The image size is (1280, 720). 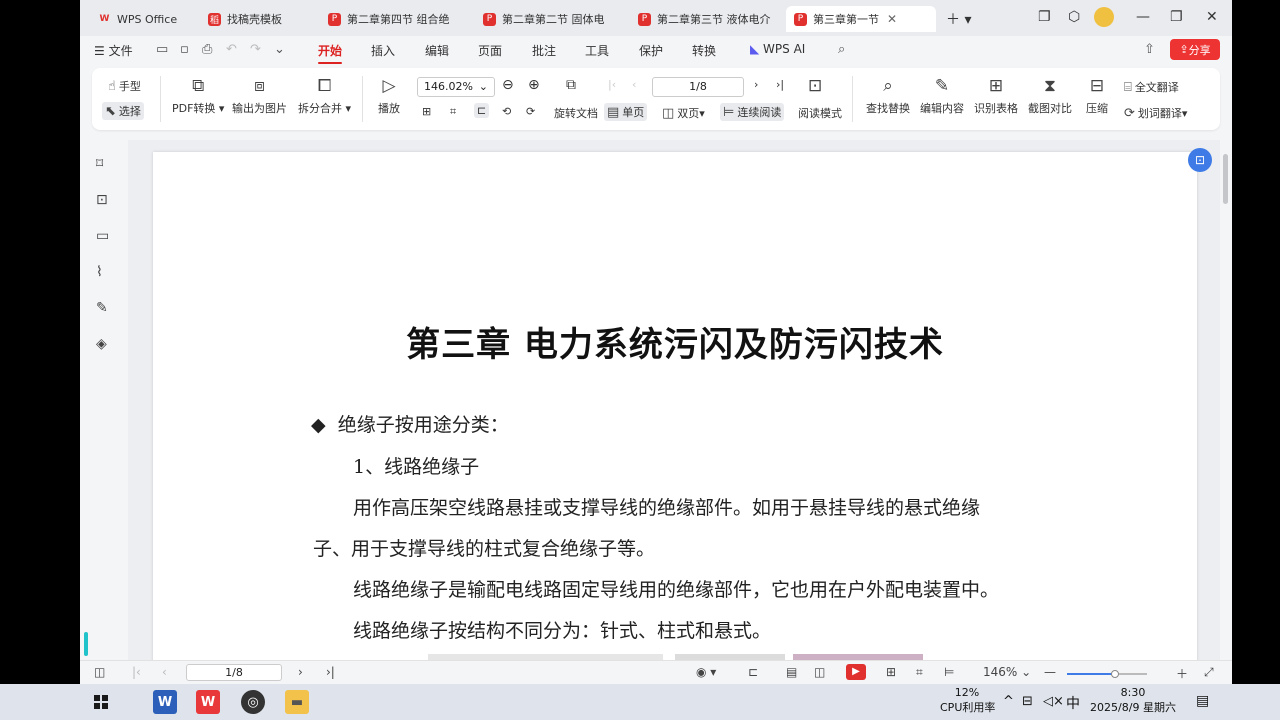 I want to click on zoom-slider, so click(x=1107, y=674).